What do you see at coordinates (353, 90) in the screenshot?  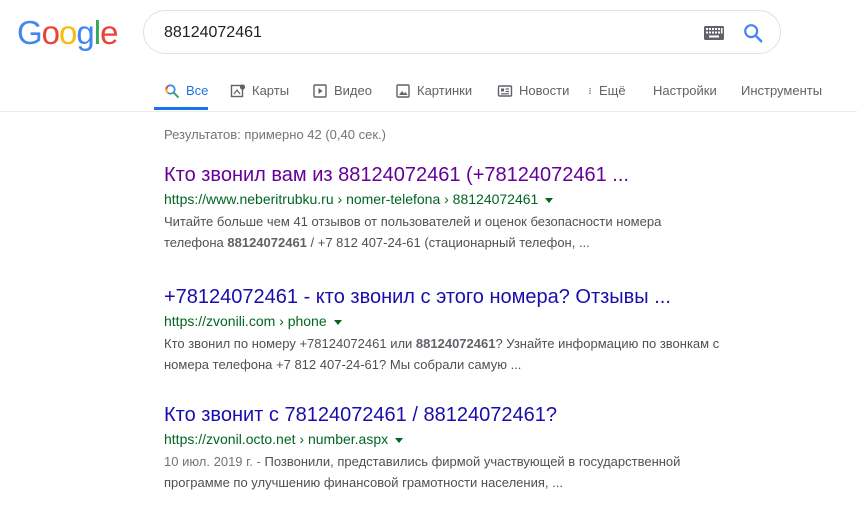 I see `tab-label: Видео` at bounding box center [353, 90].